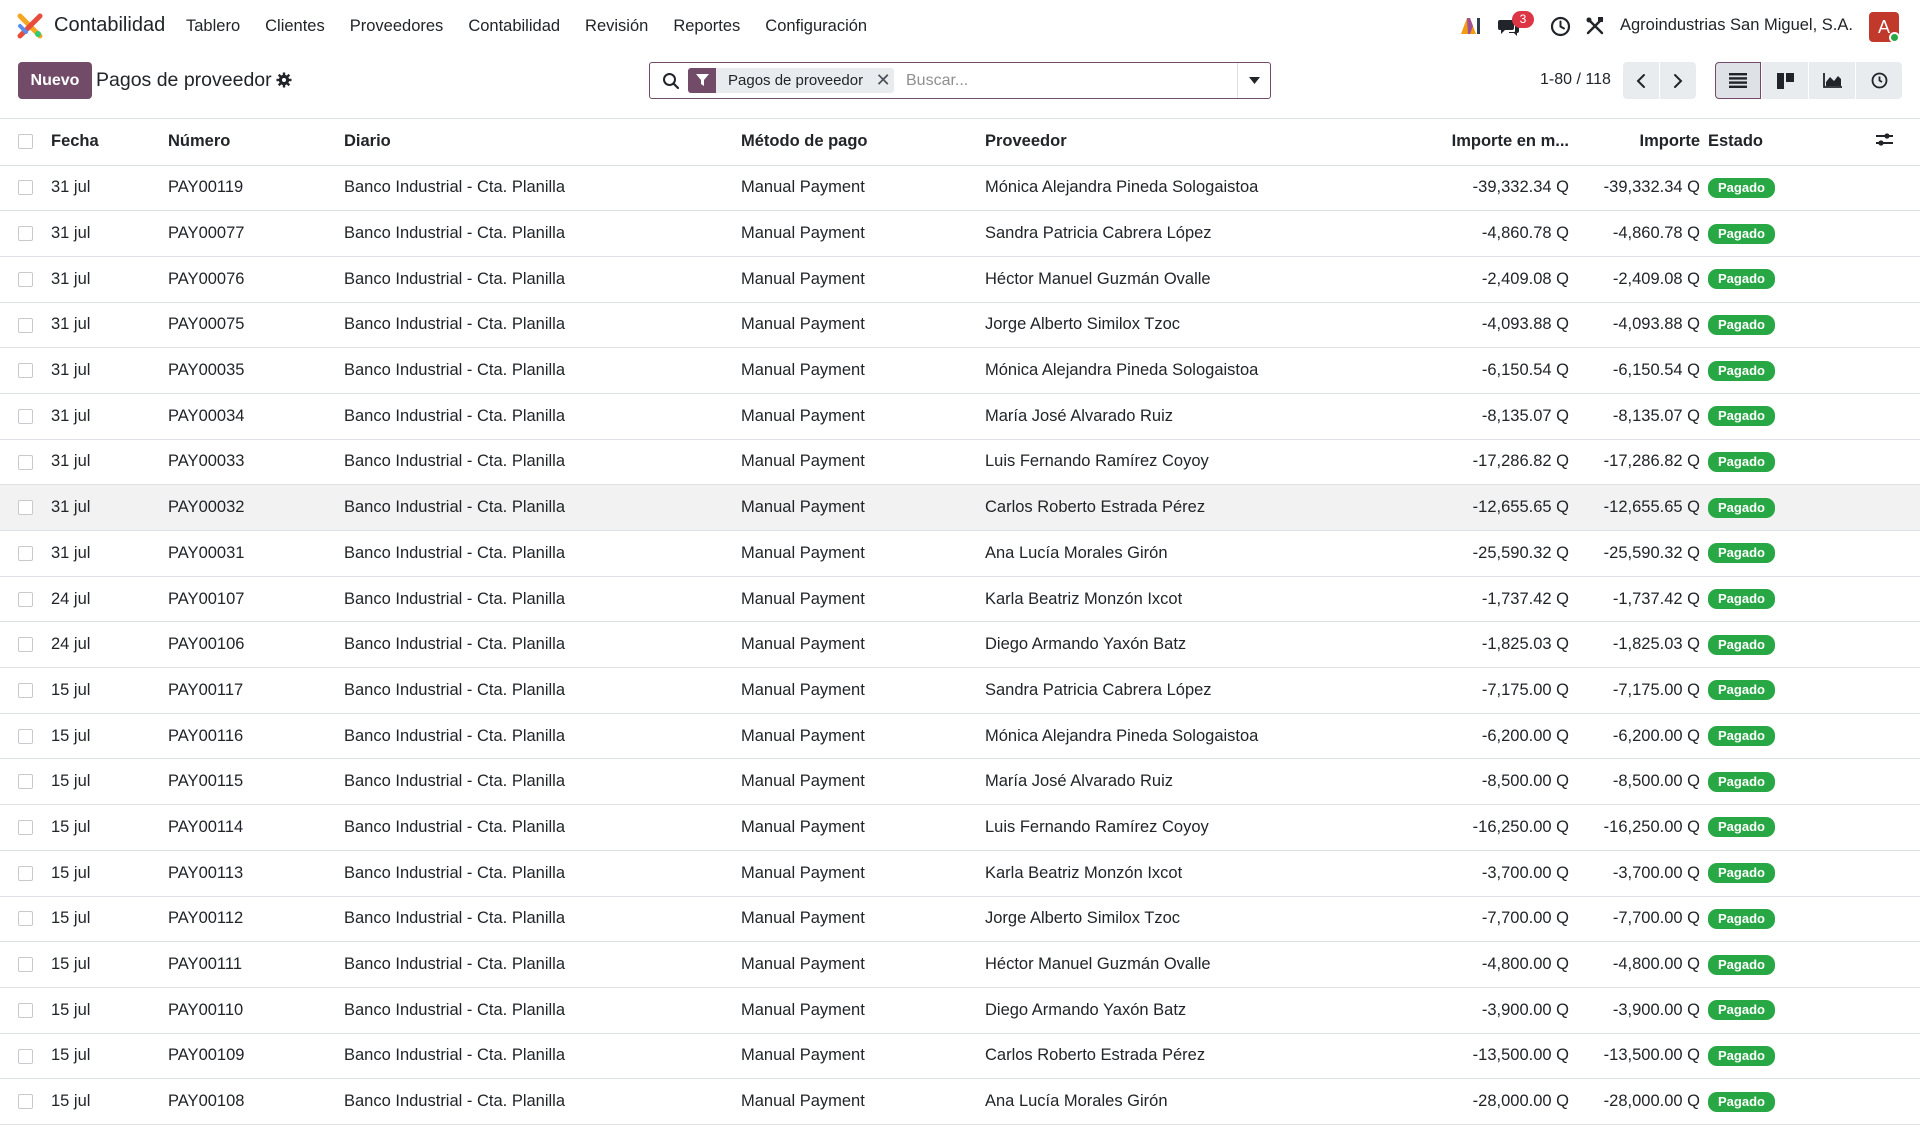 The height and width of the screenshot is (1143, 1920). Describe the element at coordinates (1788, 142) in the screenshot. I see `column-header-estado: Estado` at that location.